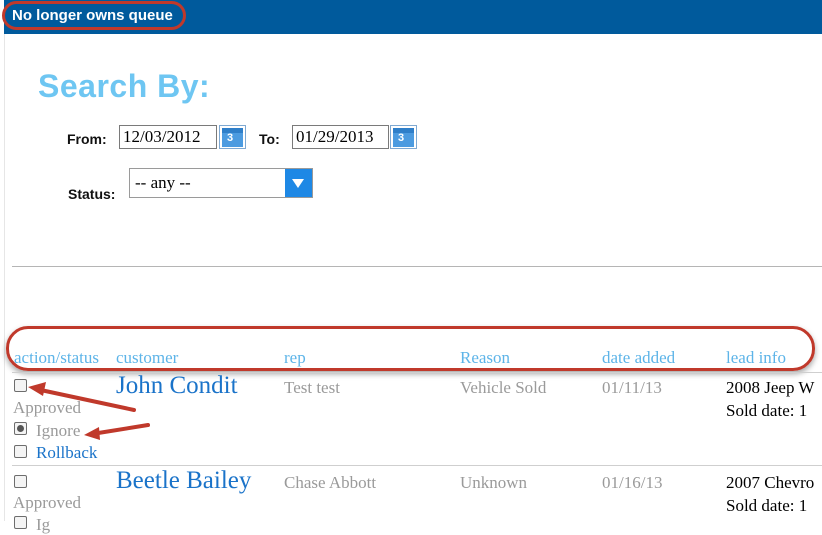  I want to click on status-label: Status:, so click(92, 194).